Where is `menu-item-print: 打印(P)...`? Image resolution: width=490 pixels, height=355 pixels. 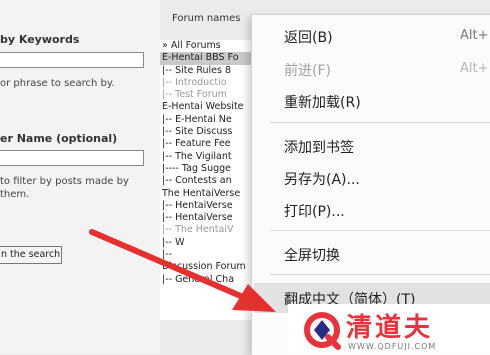 menu-item-print: 打印(P)... is located at coordinates (314, 211).